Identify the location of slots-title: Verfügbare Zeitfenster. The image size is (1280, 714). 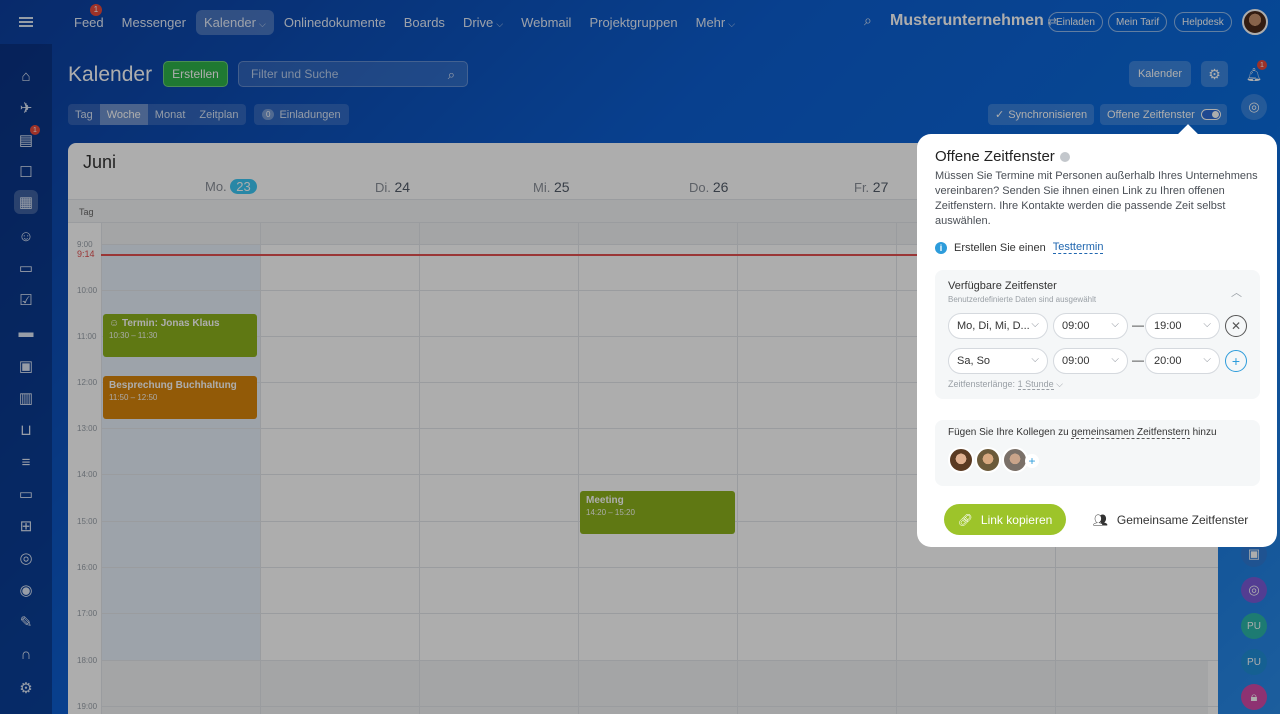
(1002, 286).